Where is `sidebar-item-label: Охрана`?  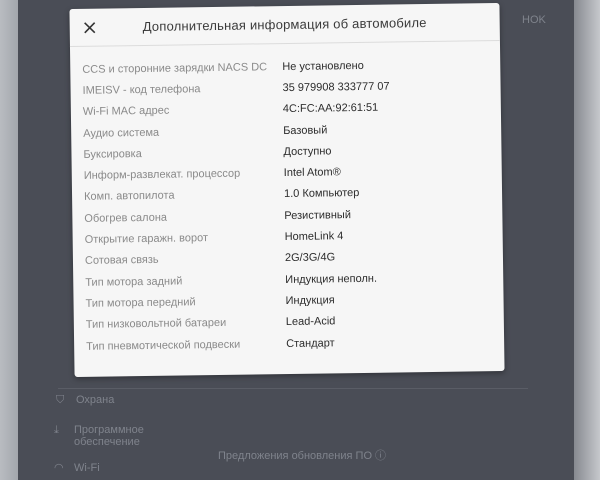
sidebar-item-label: Охрана is located at coordinates (95, 400).